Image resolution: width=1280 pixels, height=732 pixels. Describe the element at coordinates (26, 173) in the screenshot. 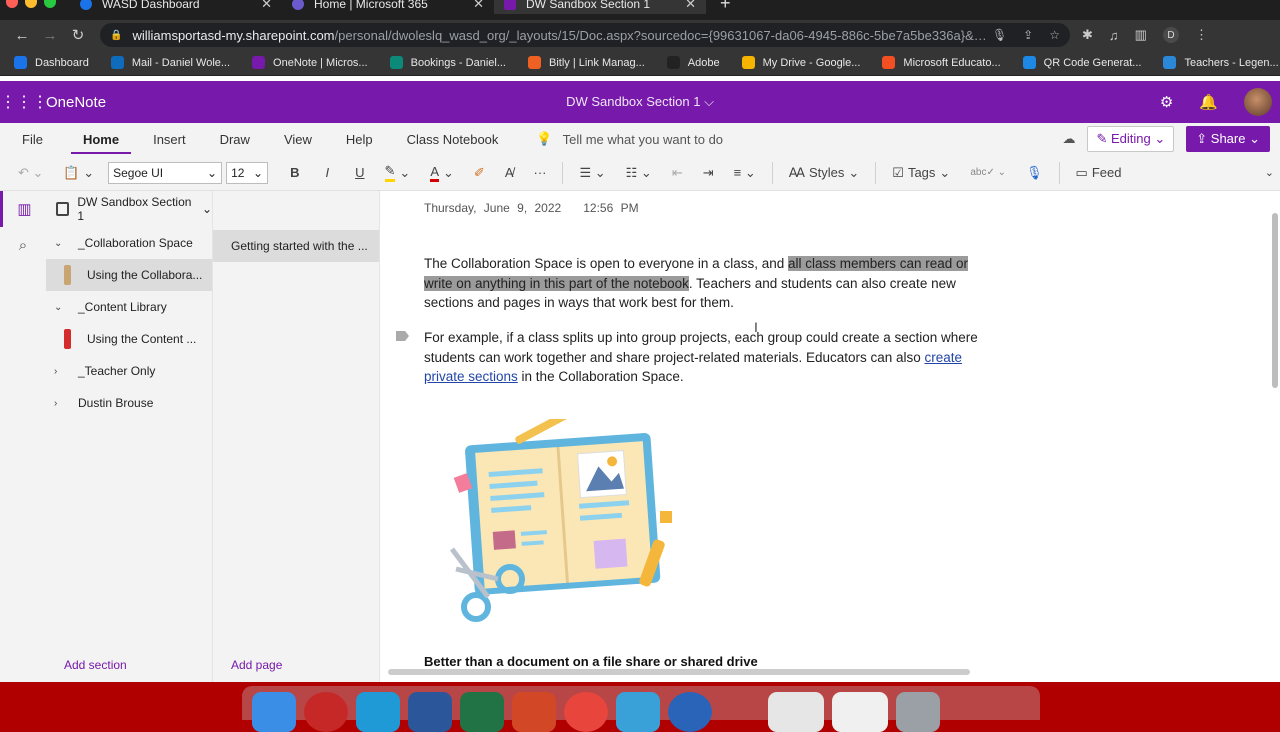

I see `undo-icon: ↶ ⌄` at that location.